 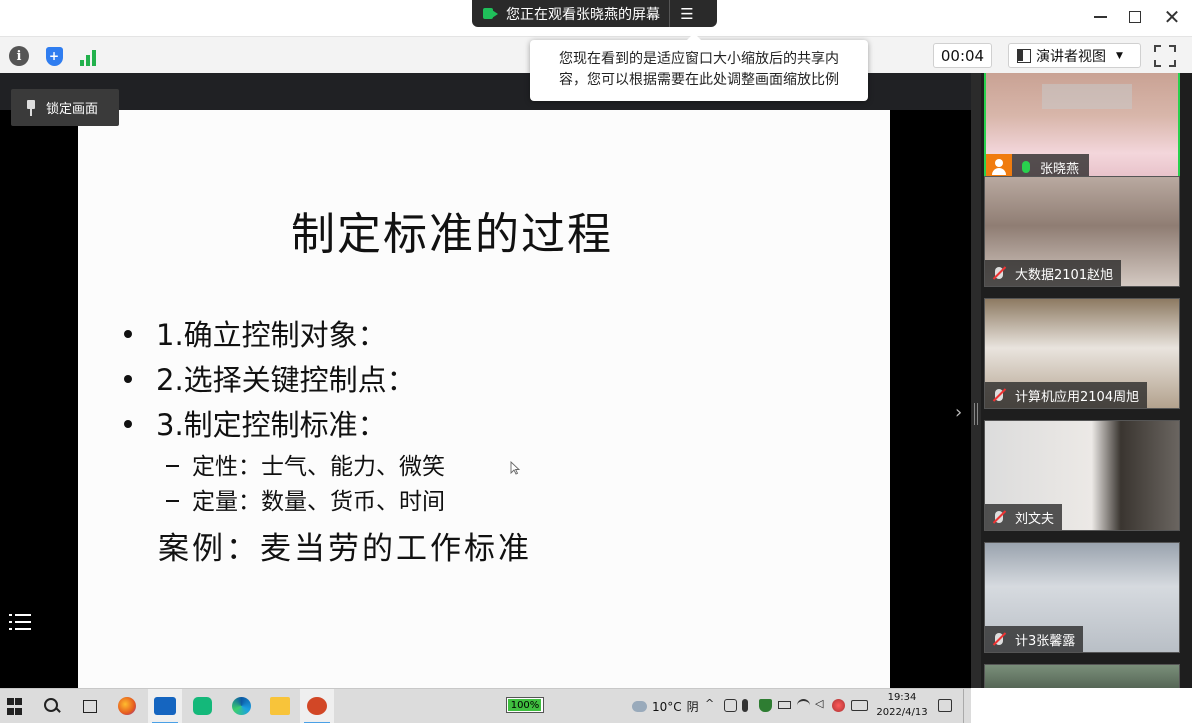 What do you see at coordinates (962, 55) in the screenshot?
I see `meeting-timer: 00:04` at bounding box center [962, 55].